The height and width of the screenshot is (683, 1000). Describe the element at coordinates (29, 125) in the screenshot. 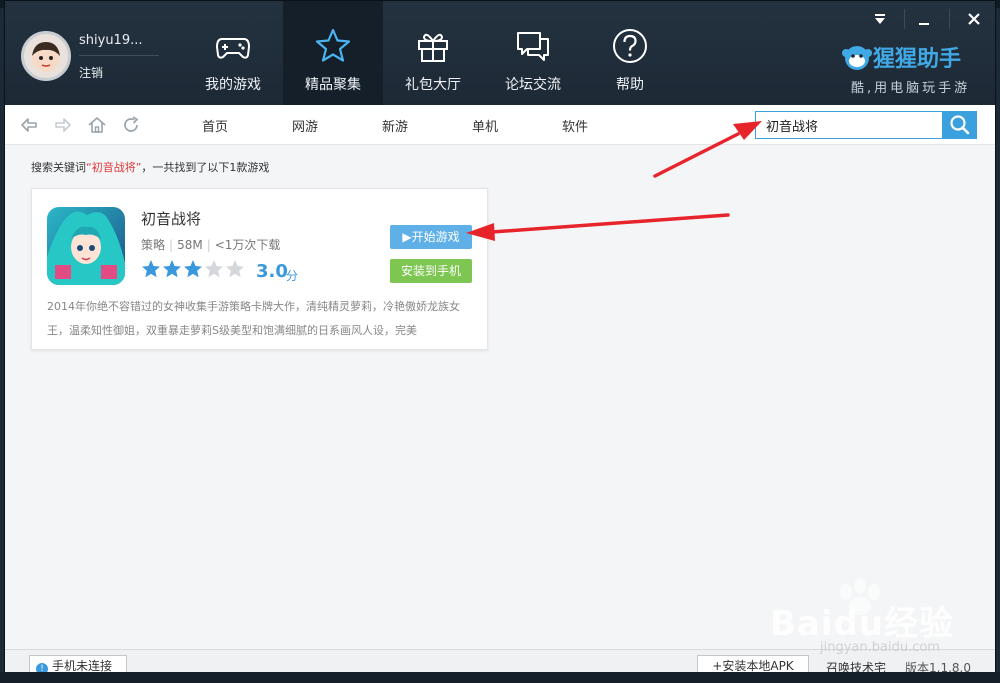

I see `back-arrow-icon` at that location.